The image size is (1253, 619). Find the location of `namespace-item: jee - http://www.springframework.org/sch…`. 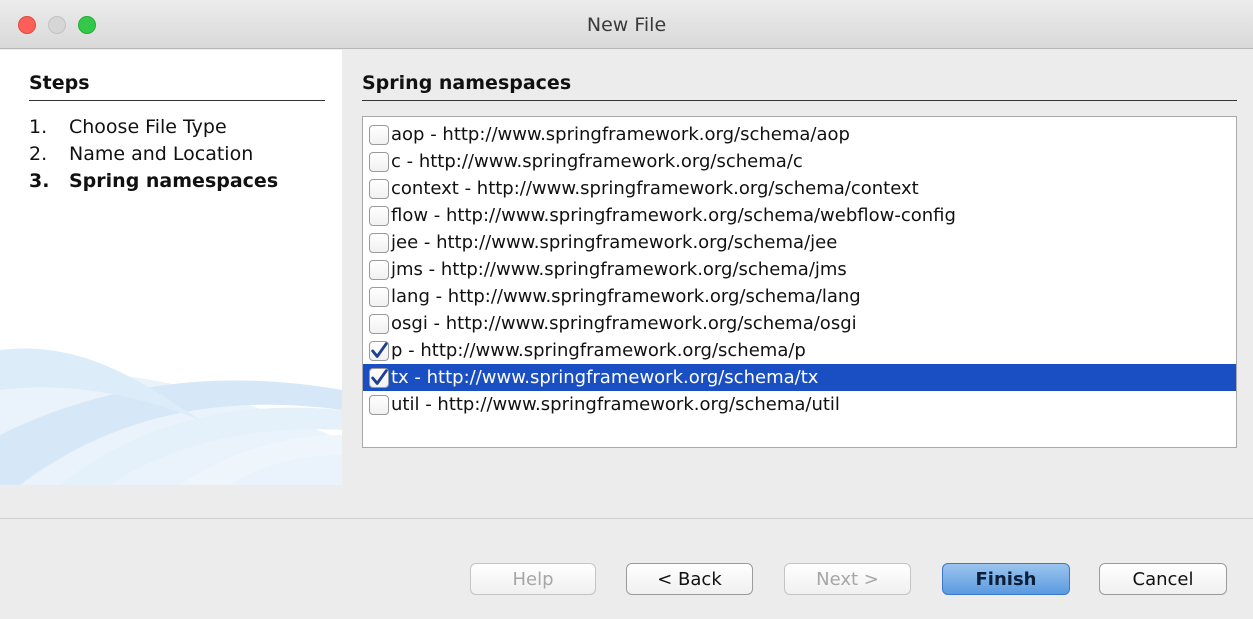

namespace-item: jee - http://www.springframework.org/sch… is located at coordinates (799, 242).